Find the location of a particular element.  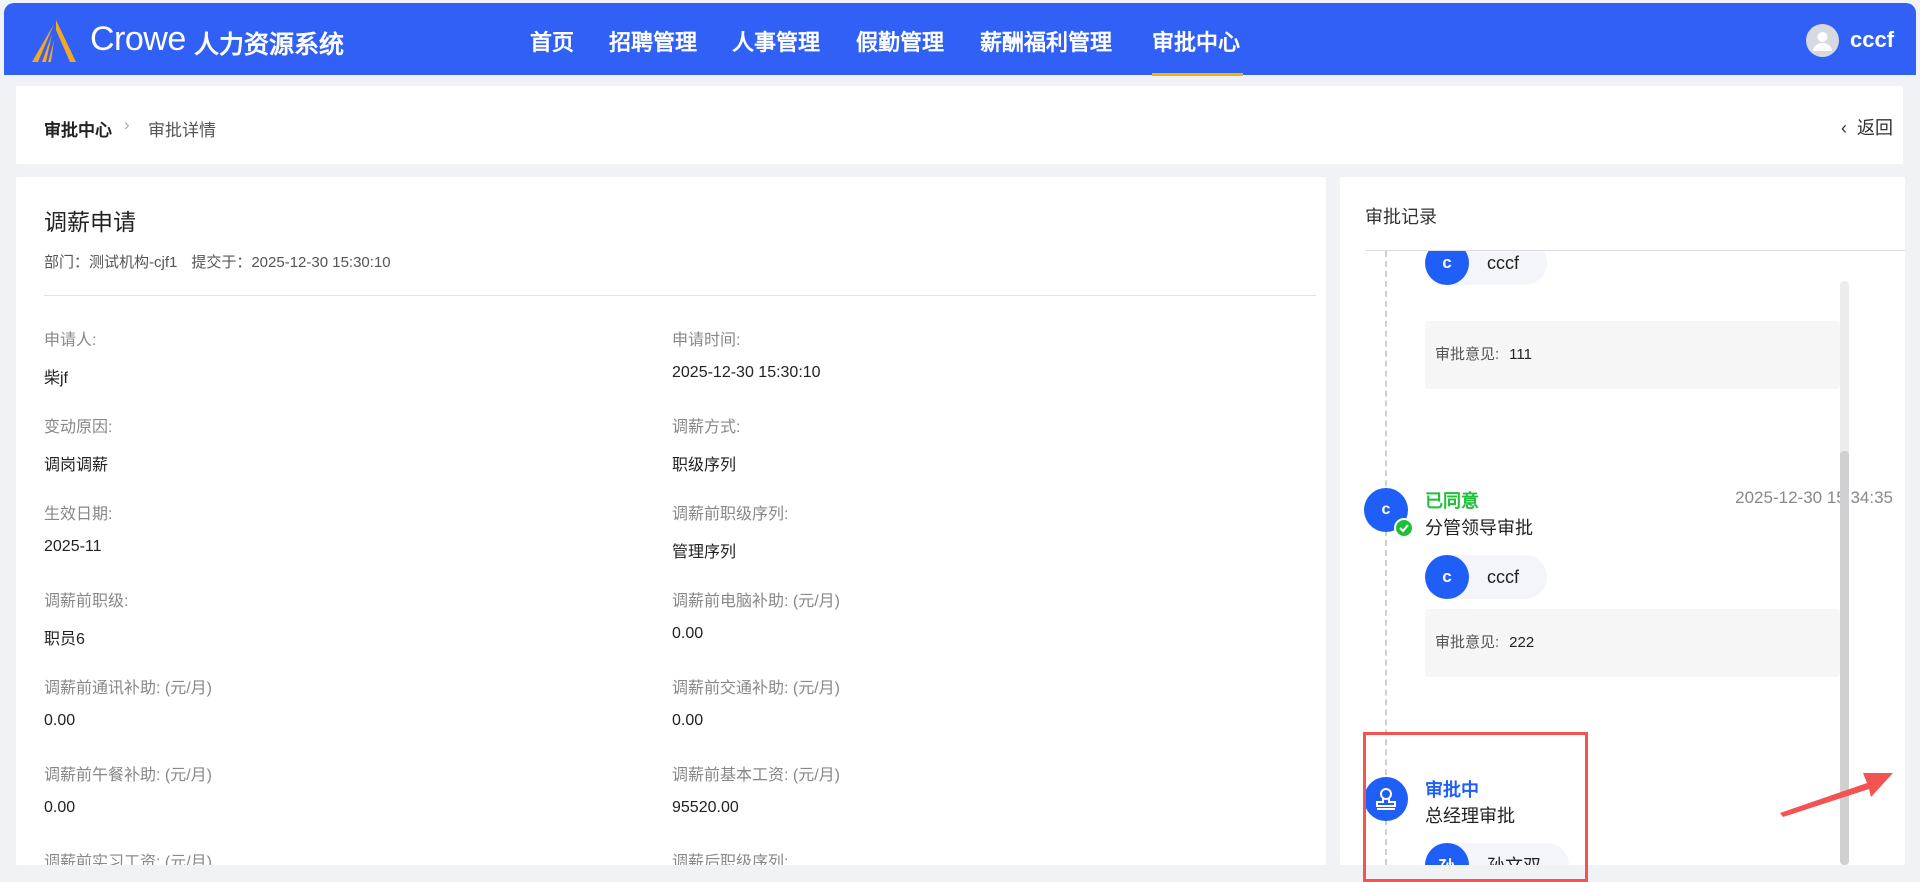

field-value: 职员6 is located at coordinates (64, 639).